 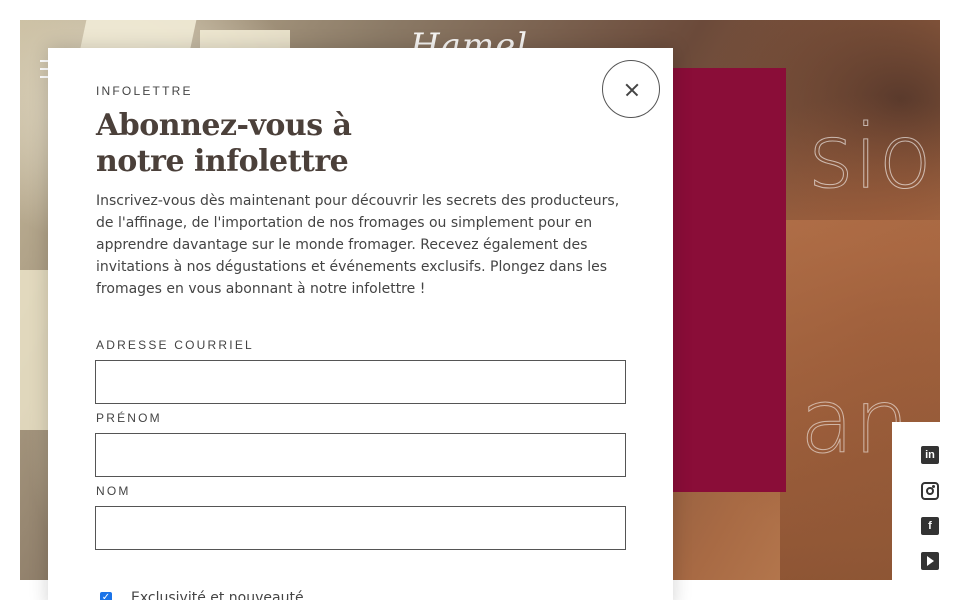 I want to click on lastname-field, so click(x=360, y=528).